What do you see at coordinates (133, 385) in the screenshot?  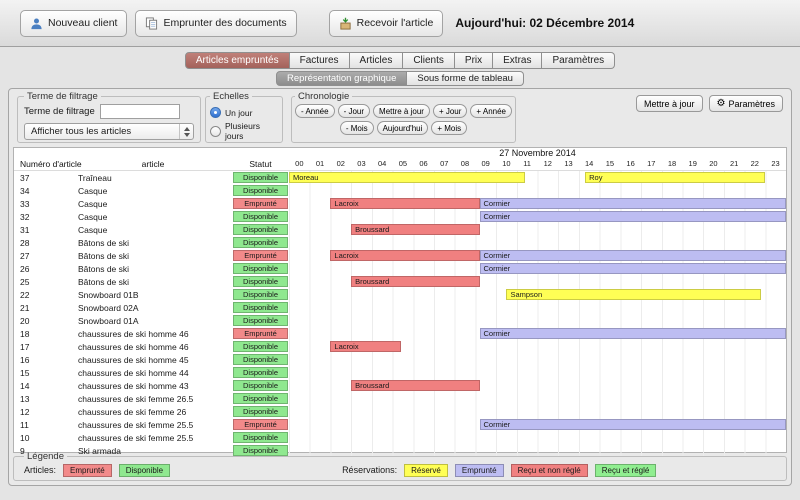 I see `article-name: chaussures de ski homme 43` at bounding box center [133, 385].